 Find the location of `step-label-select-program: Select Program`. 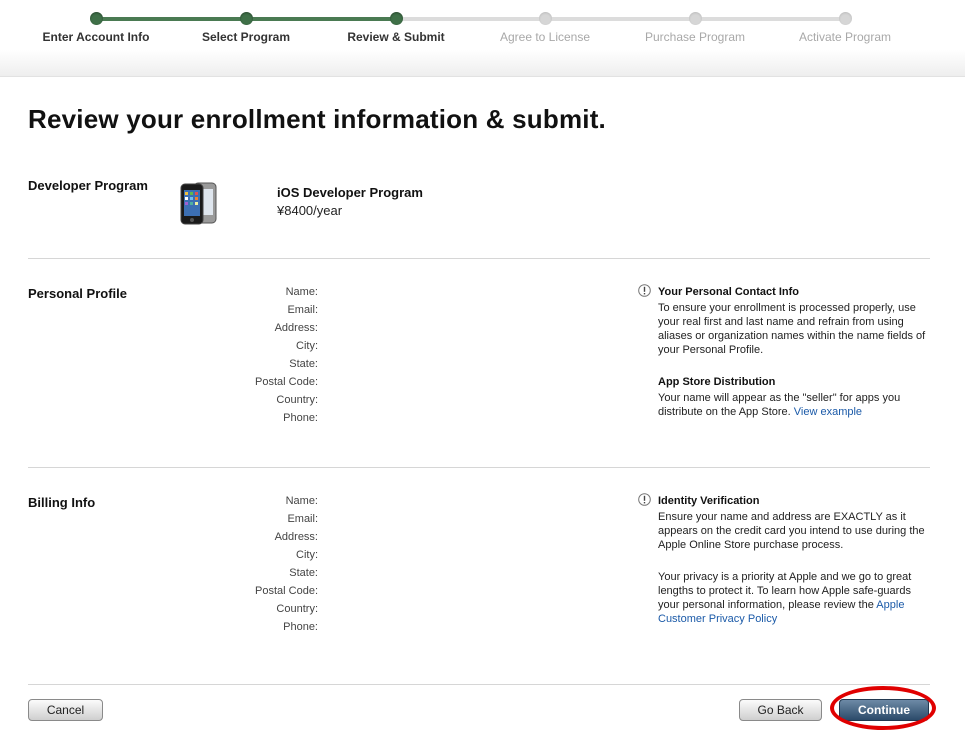

step-label-select-program: Select Program is located at coordinates (246, 37).